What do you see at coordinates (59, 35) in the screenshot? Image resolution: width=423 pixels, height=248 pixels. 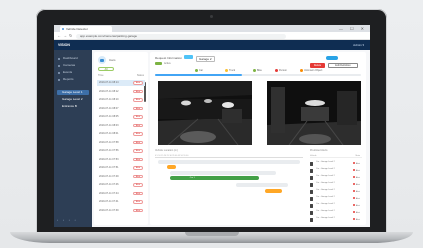 I see `back-icon: ←` at bounding box center [59, 35].